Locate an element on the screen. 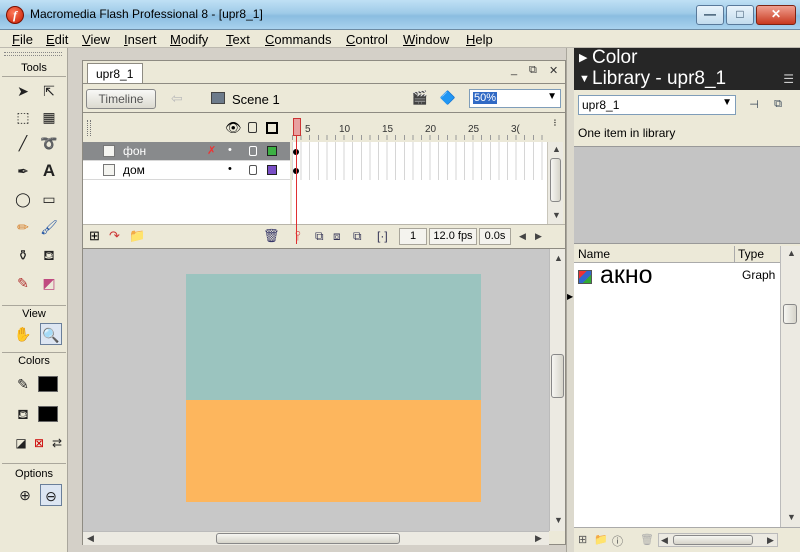 The height and width of the screenshot is (552, 800). swap-colors-icon: ⇄ is located at coordinates (57, 443).